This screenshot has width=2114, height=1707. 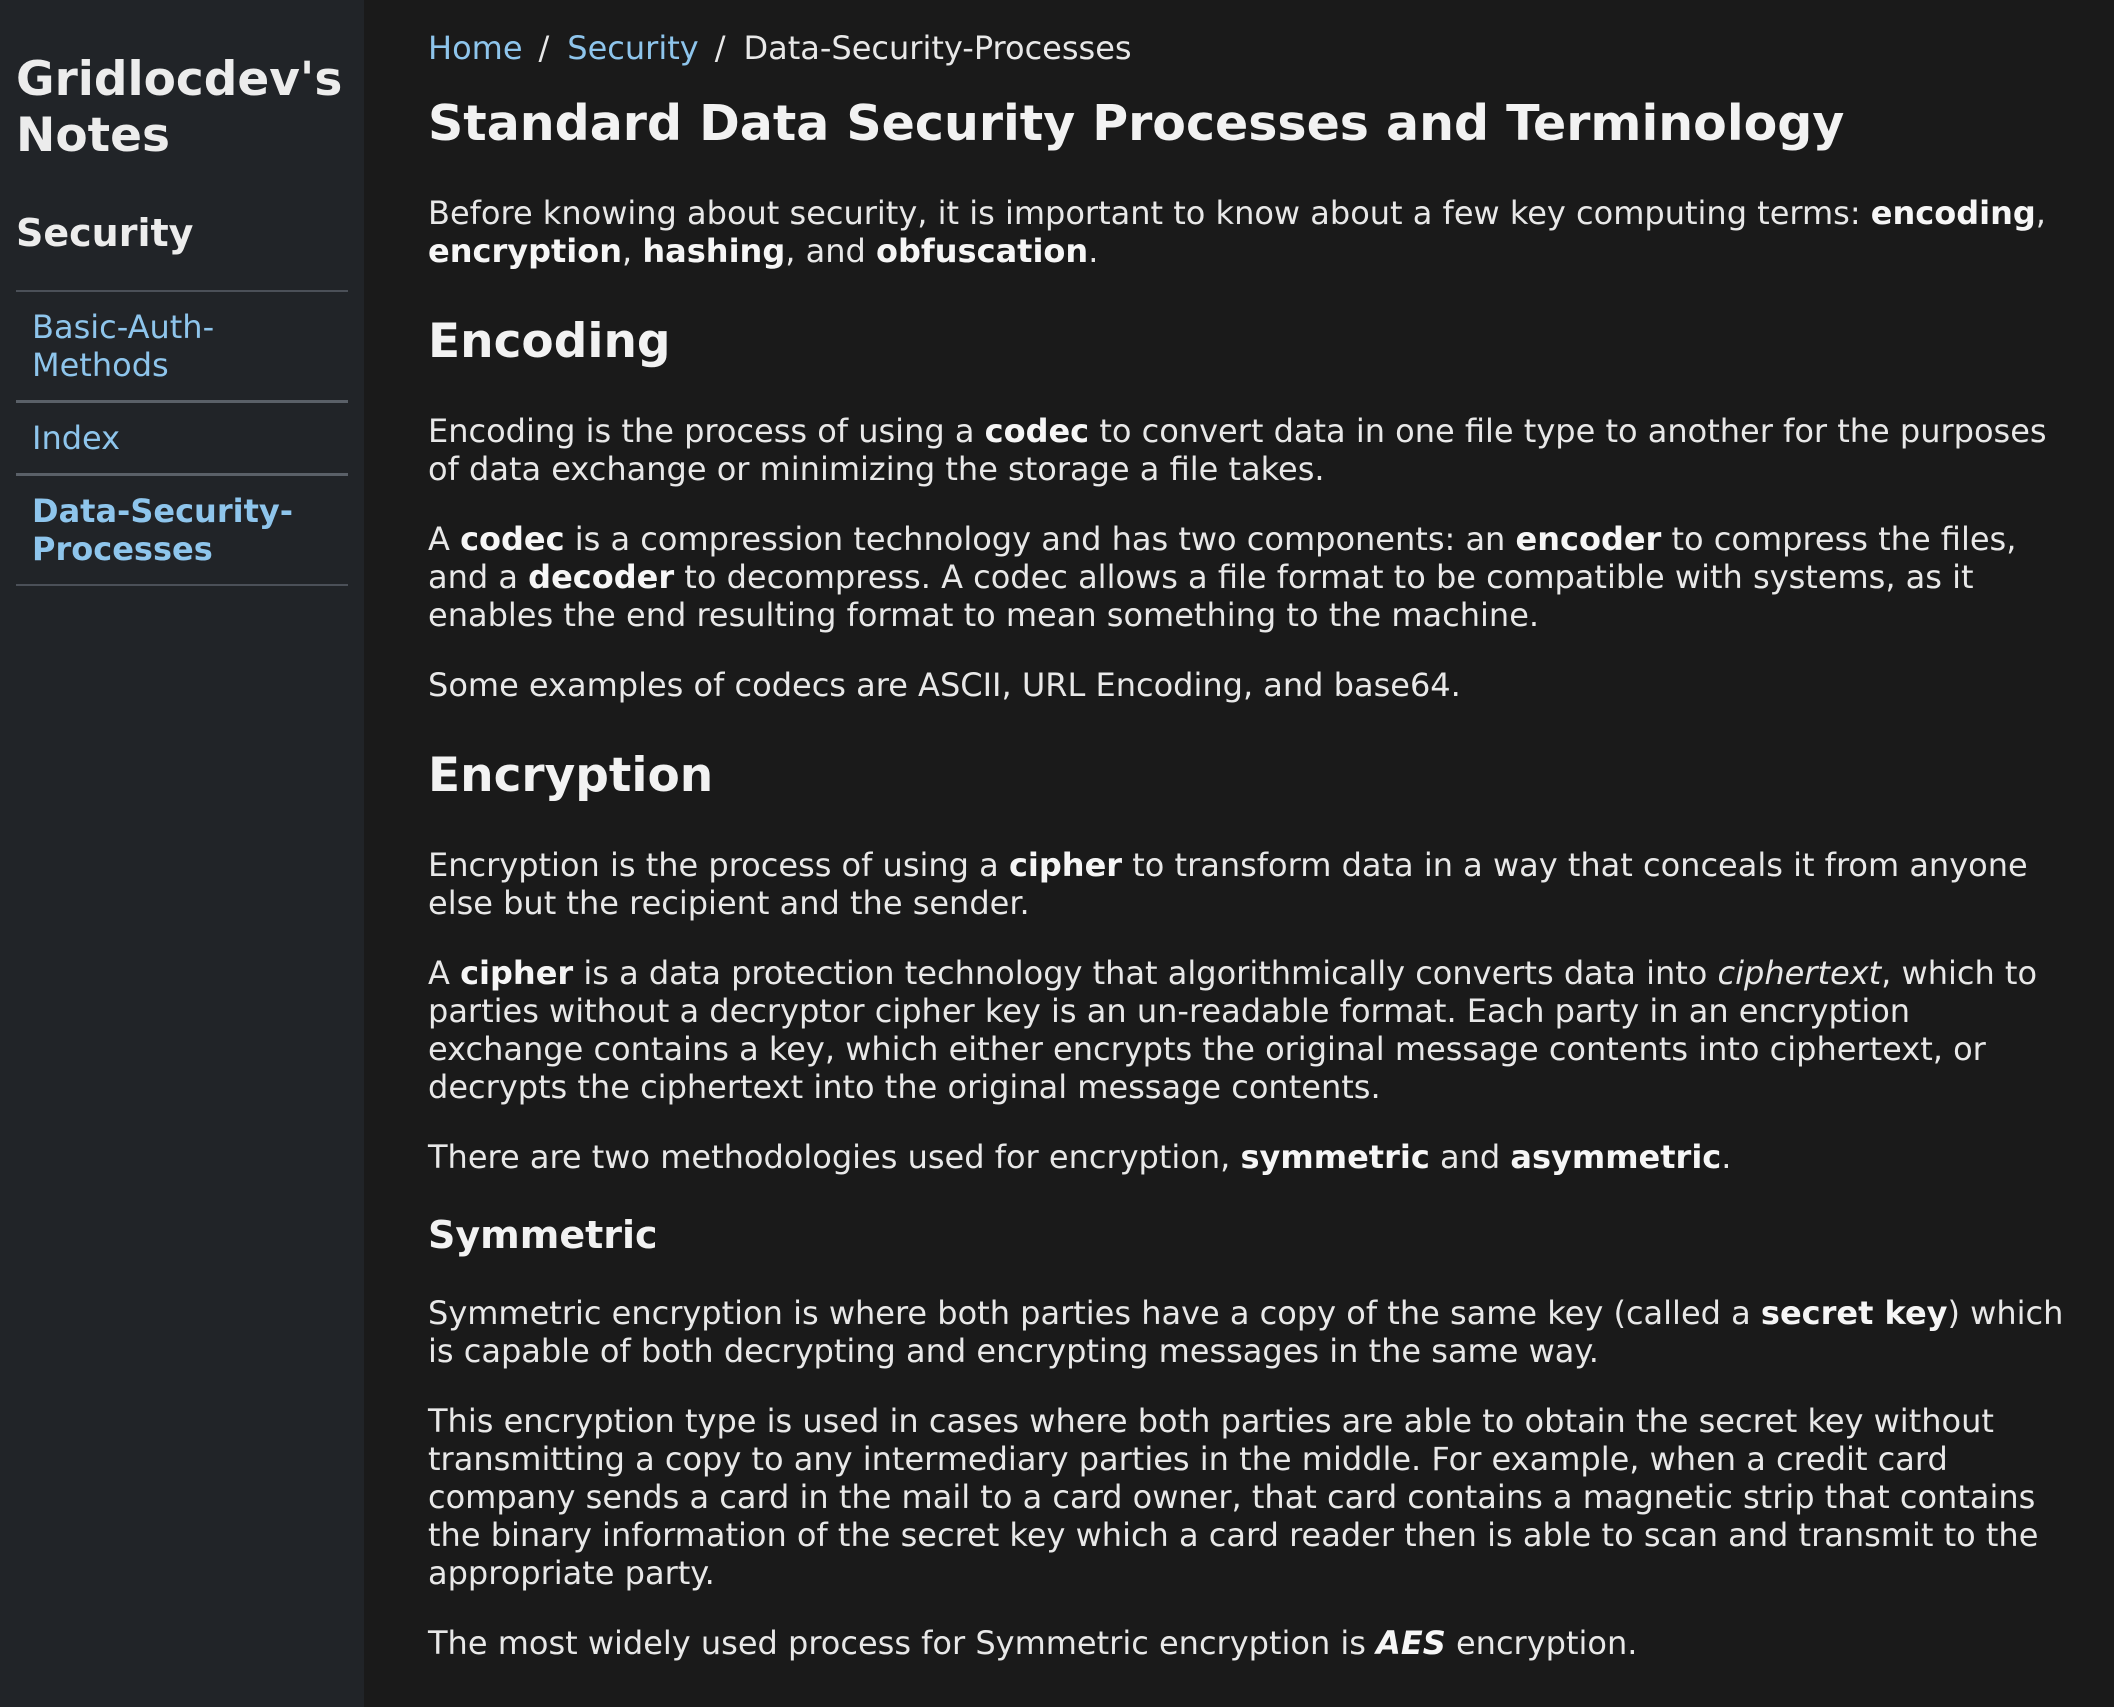 What do you see at coordinates (543, 1235) in the screenshot?
I see `symmetric-heading: Symmetric` at bounding box center [543, 1235].